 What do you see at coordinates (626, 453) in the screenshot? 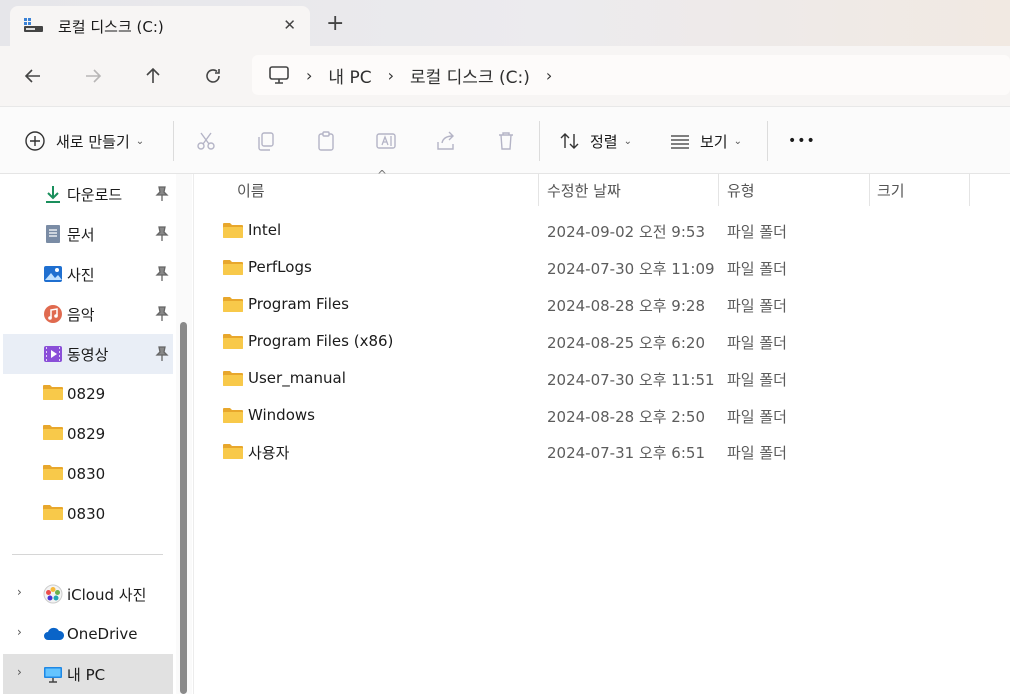
I see `file-modified: 2024-07-31 오후 6:51` at bounding box center [626, 453].